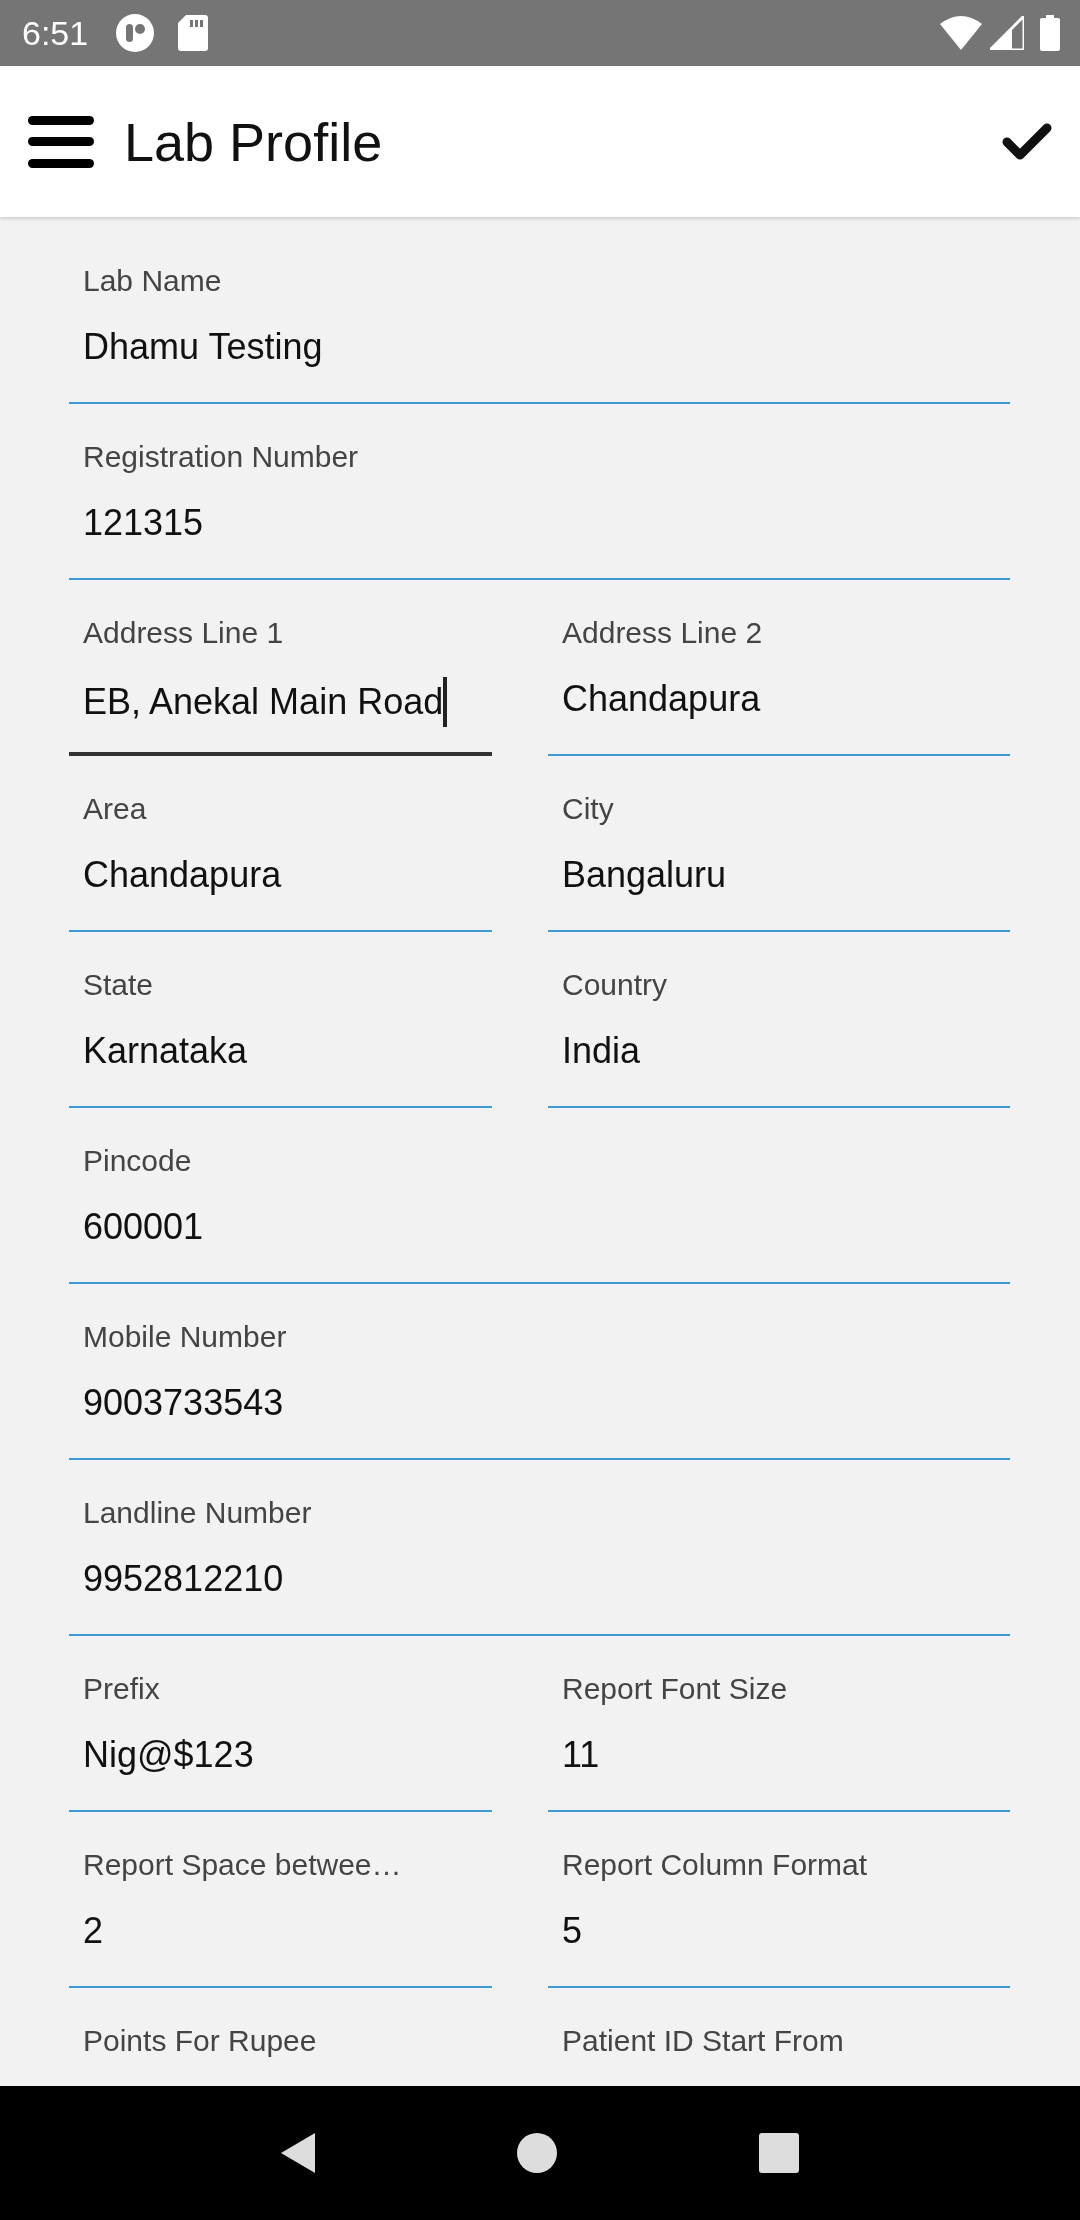 The image size is (1080, 2220). I want to click on checkmark-icon, so click(1027, 141).